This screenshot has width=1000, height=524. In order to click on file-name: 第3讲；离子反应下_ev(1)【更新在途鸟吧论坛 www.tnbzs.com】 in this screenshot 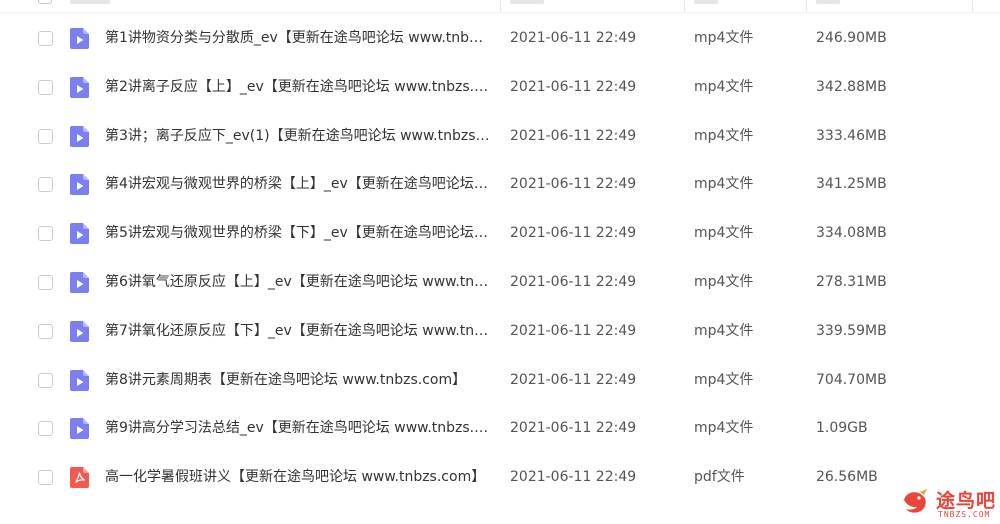, I will do `click(297, 136)`.